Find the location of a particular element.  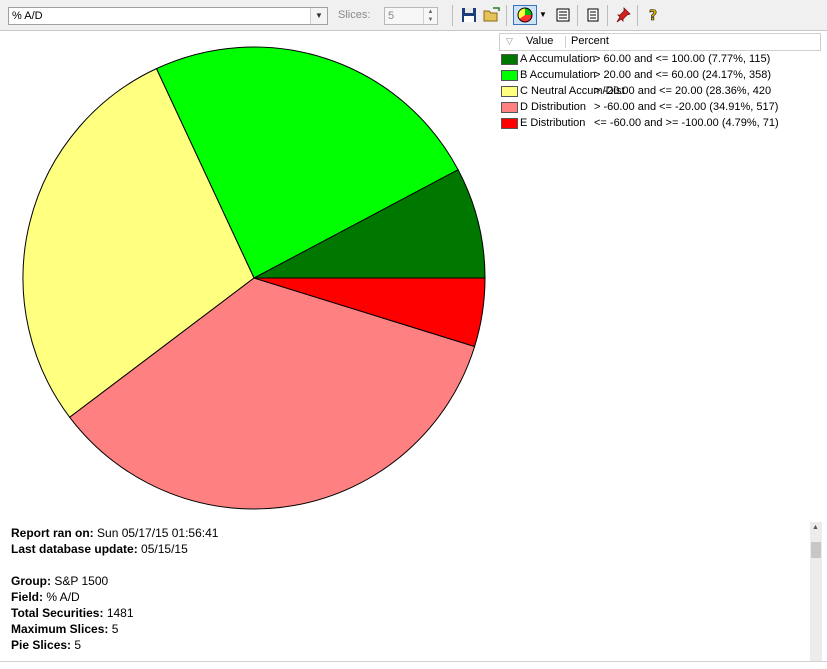

slices-label: Slices: is located at coordinates (354, 15).